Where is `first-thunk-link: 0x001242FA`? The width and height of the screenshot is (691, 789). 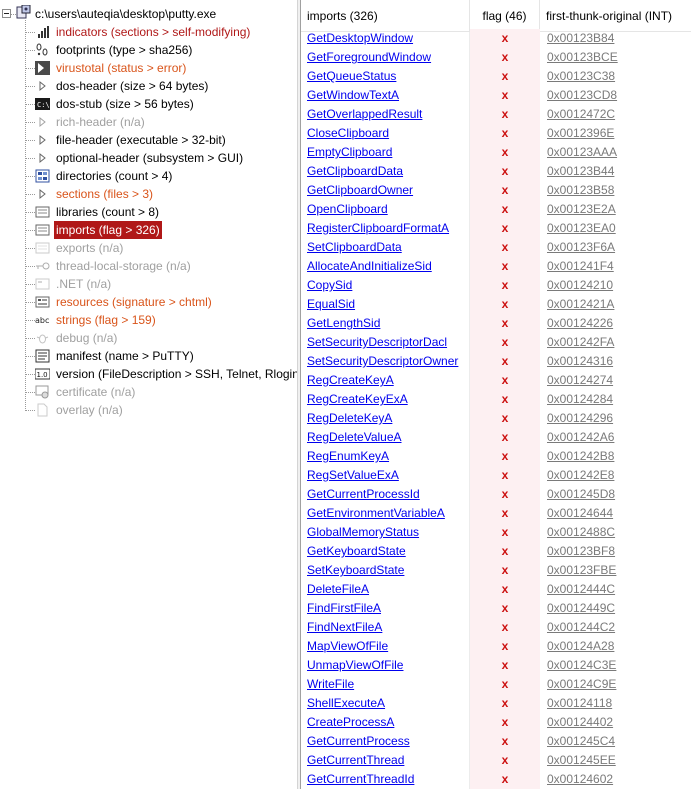 first-thunk-link: 0x001242FA is located at coordinates (615, 342).